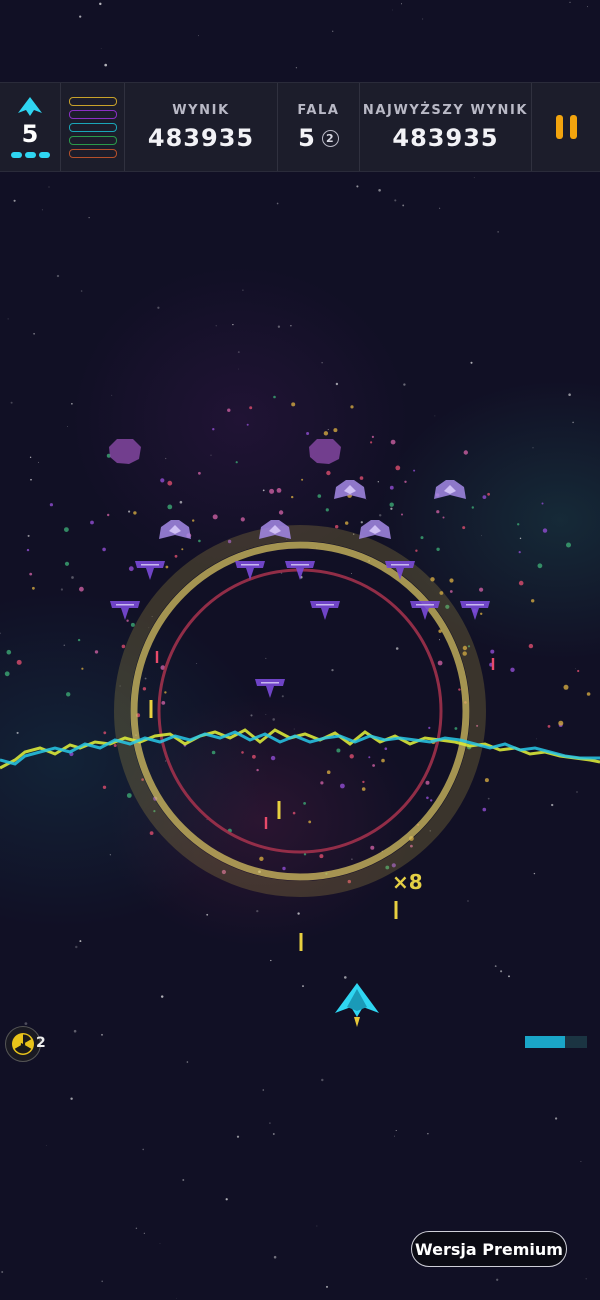 This screenshot has height=1300, width=600. Describe the element at coordinates (151, 709) in the screenshot. I see `player-bullet` at that location.